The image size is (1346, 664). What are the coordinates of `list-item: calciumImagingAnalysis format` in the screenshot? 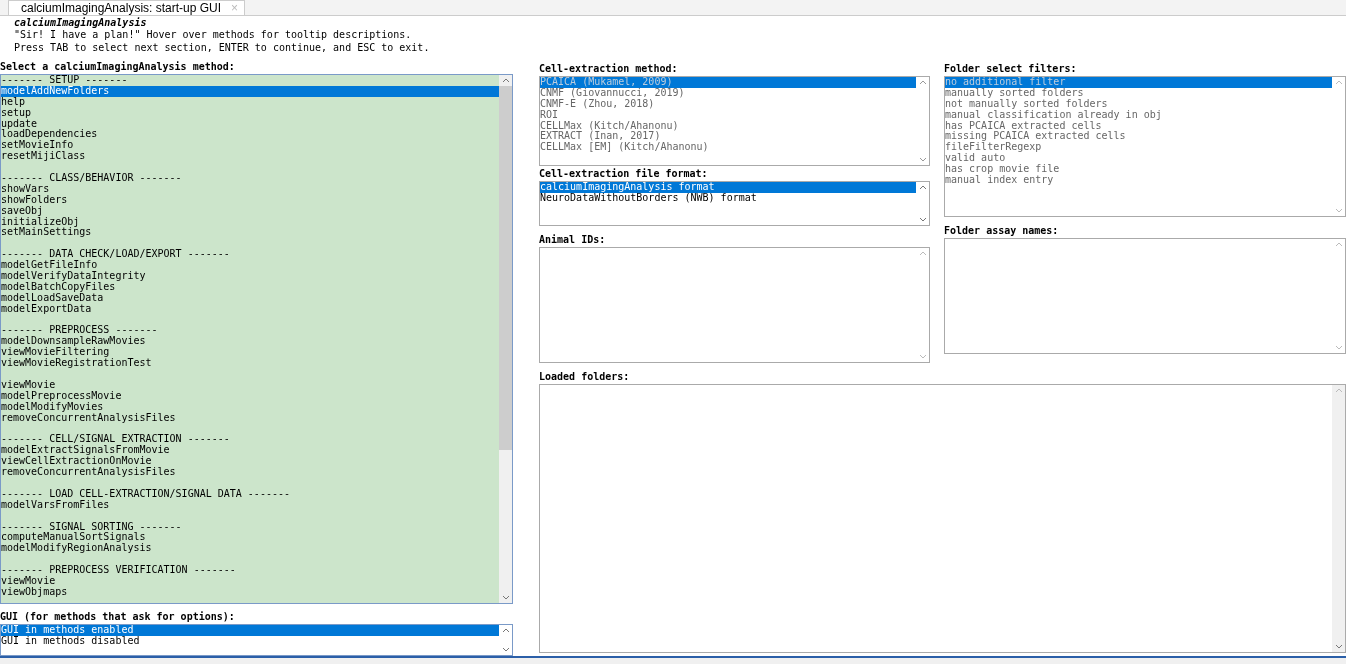 It's located at (728, 187).